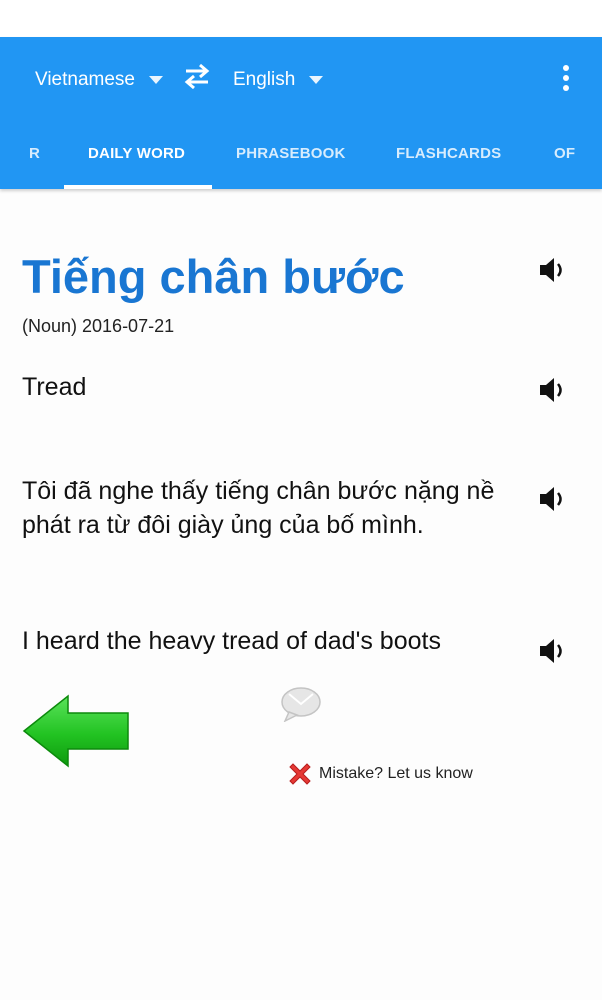 The height and width of the screenshot is (1000, 602). Describe the element at coordinates (76, 731) in the screenshot. I see `green-back-arrow-icon` at that location.